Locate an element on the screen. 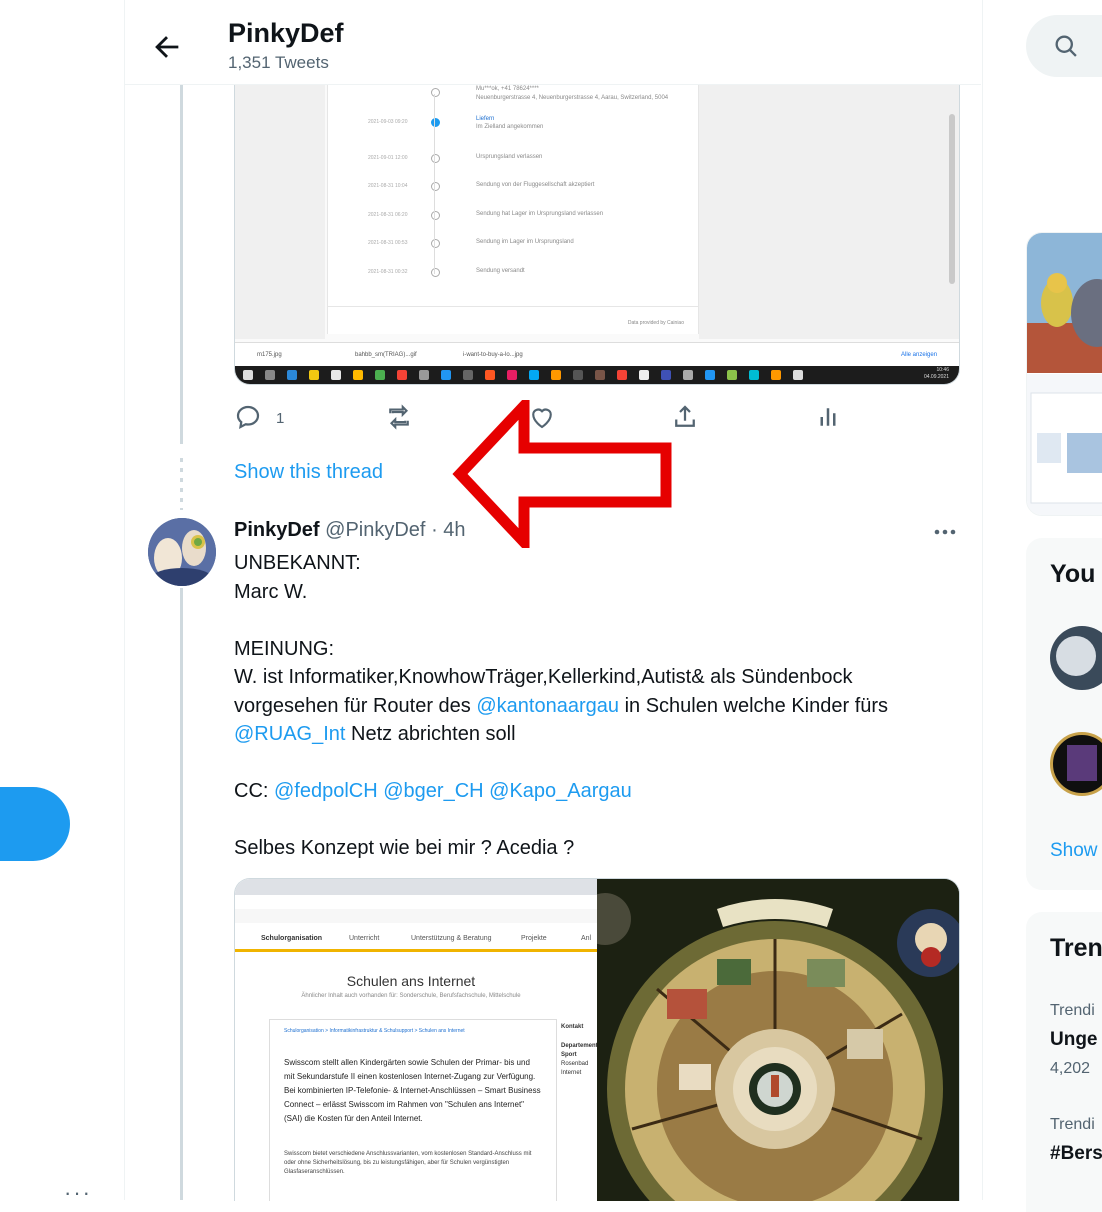  tracking-date: 2021-08-31 10:04 is located at coordinates (388, 186).